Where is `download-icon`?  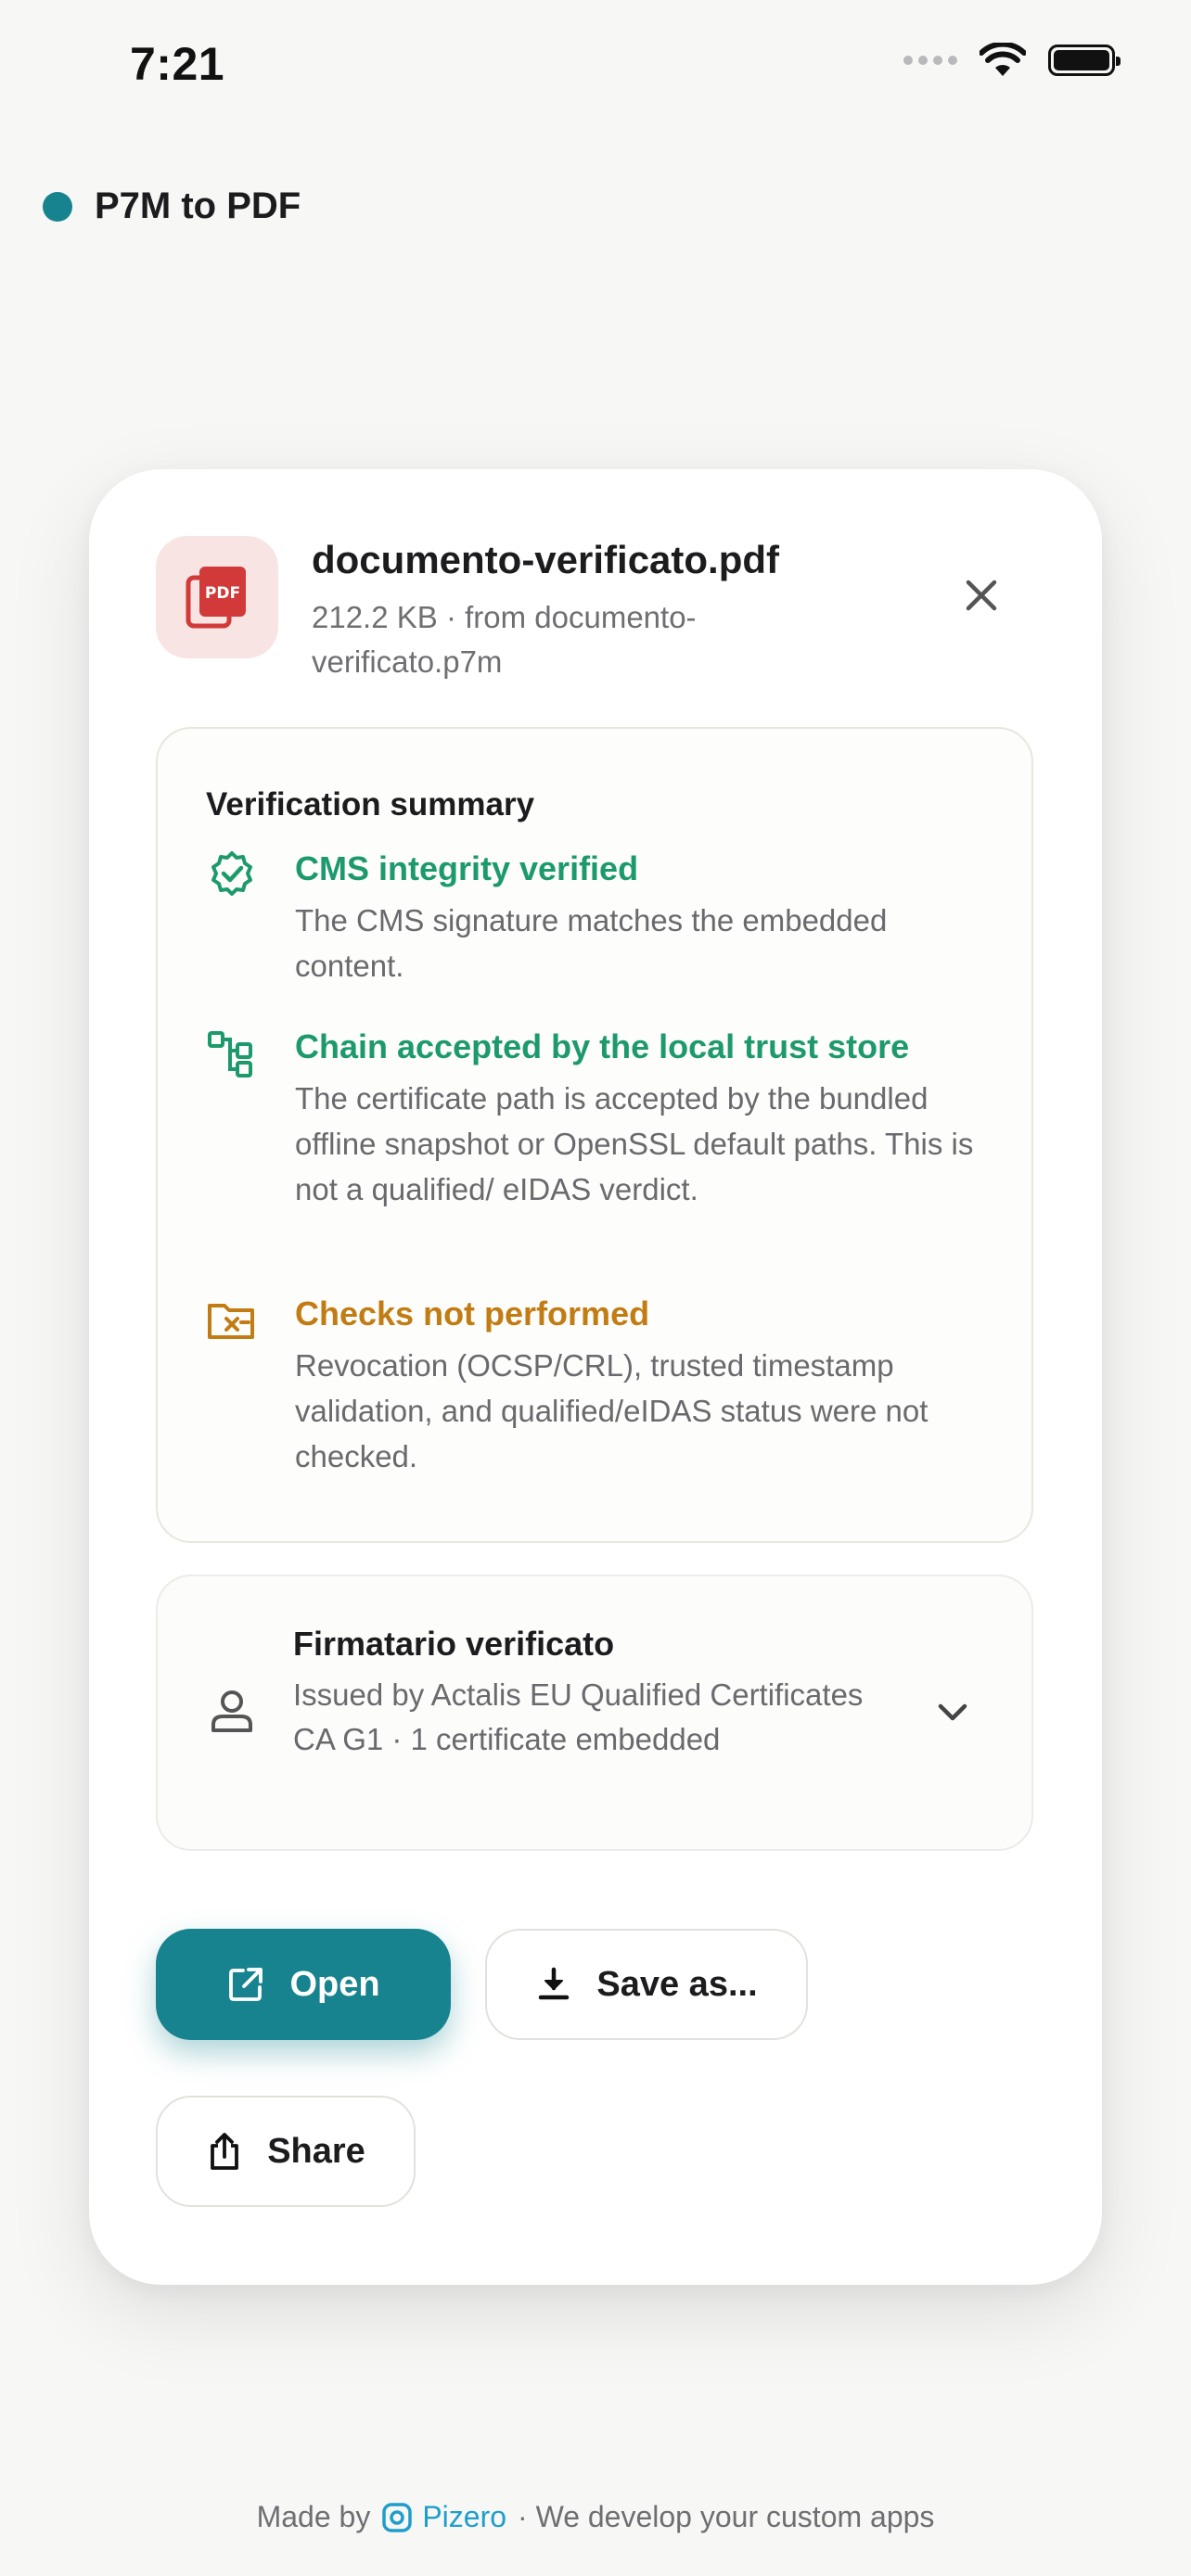
download-icon is located at coordinates (554, 1983).